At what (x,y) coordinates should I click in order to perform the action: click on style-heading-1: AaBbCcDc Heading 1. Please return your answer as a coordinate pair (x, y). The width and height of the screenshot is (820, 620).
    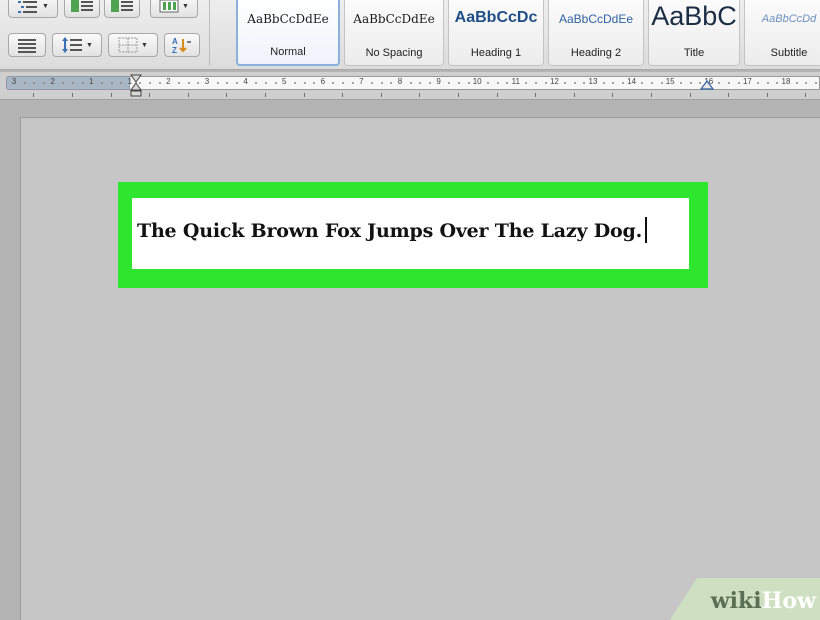
    Looking at the image, I should click on (496, 33).